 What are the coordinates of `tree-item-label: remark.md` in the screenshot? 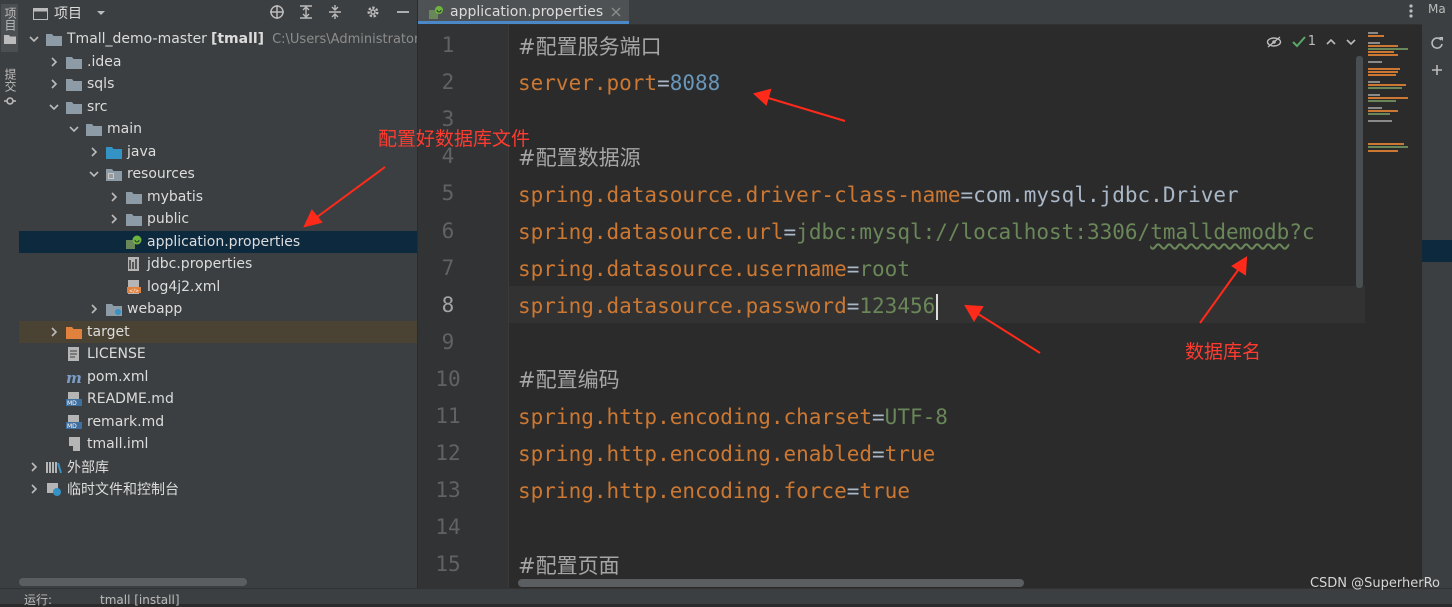 It's located at (126, 421).